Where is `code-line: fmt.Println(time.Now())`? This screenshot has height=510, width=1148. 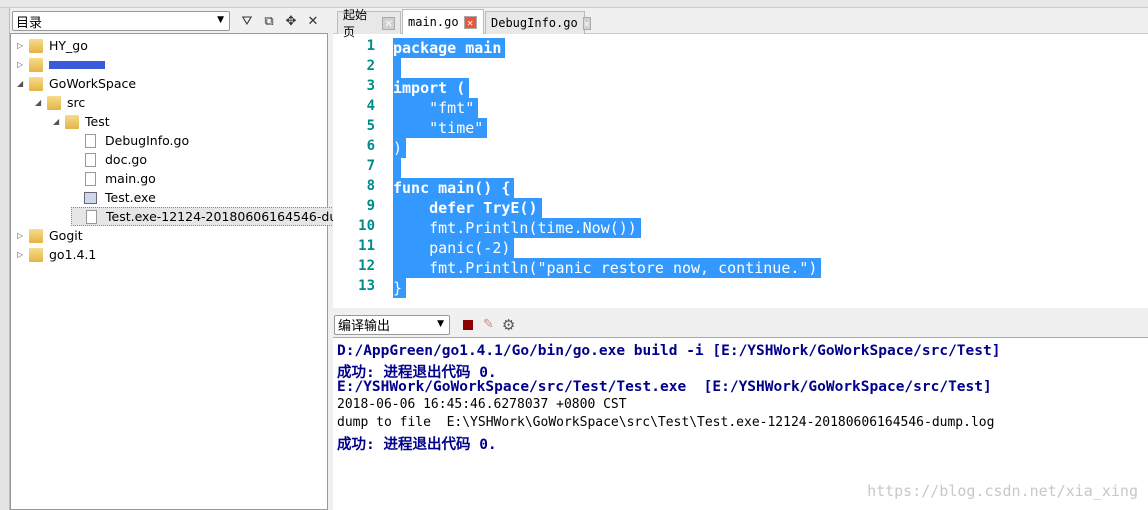
code-line: fmt.Println(time.Now()) is located at coordinates (517, 228).